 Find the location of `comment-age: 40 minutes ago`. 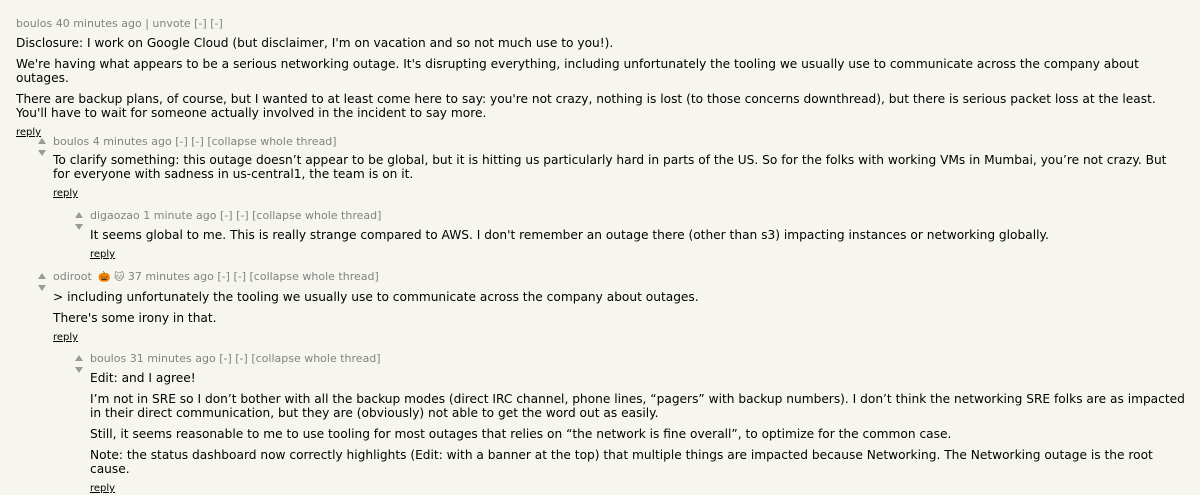

comment-age: 40 minutes ago is located at coordinates (99, 23).